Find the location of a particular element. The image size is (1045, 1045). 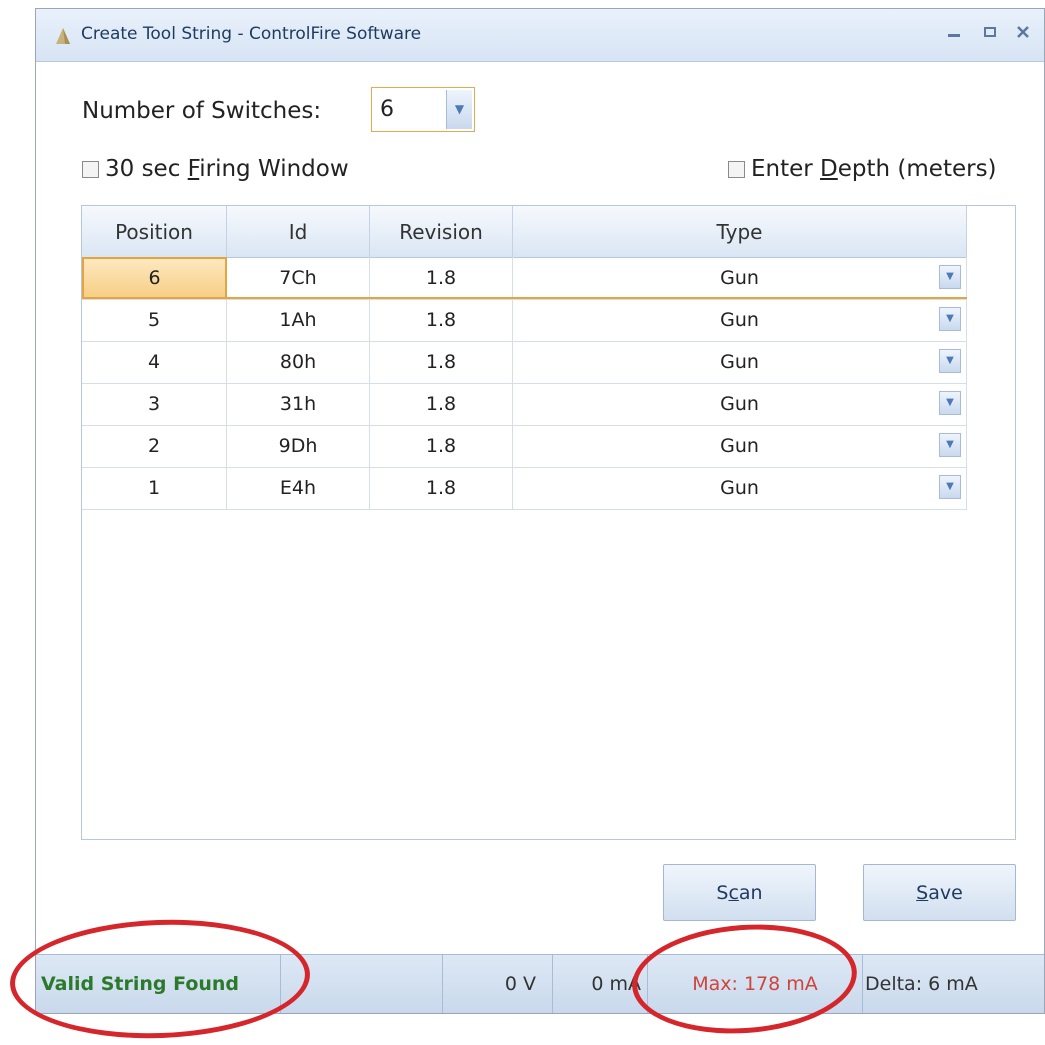

controlfire-app-icon is located at coordinates (63, 36).